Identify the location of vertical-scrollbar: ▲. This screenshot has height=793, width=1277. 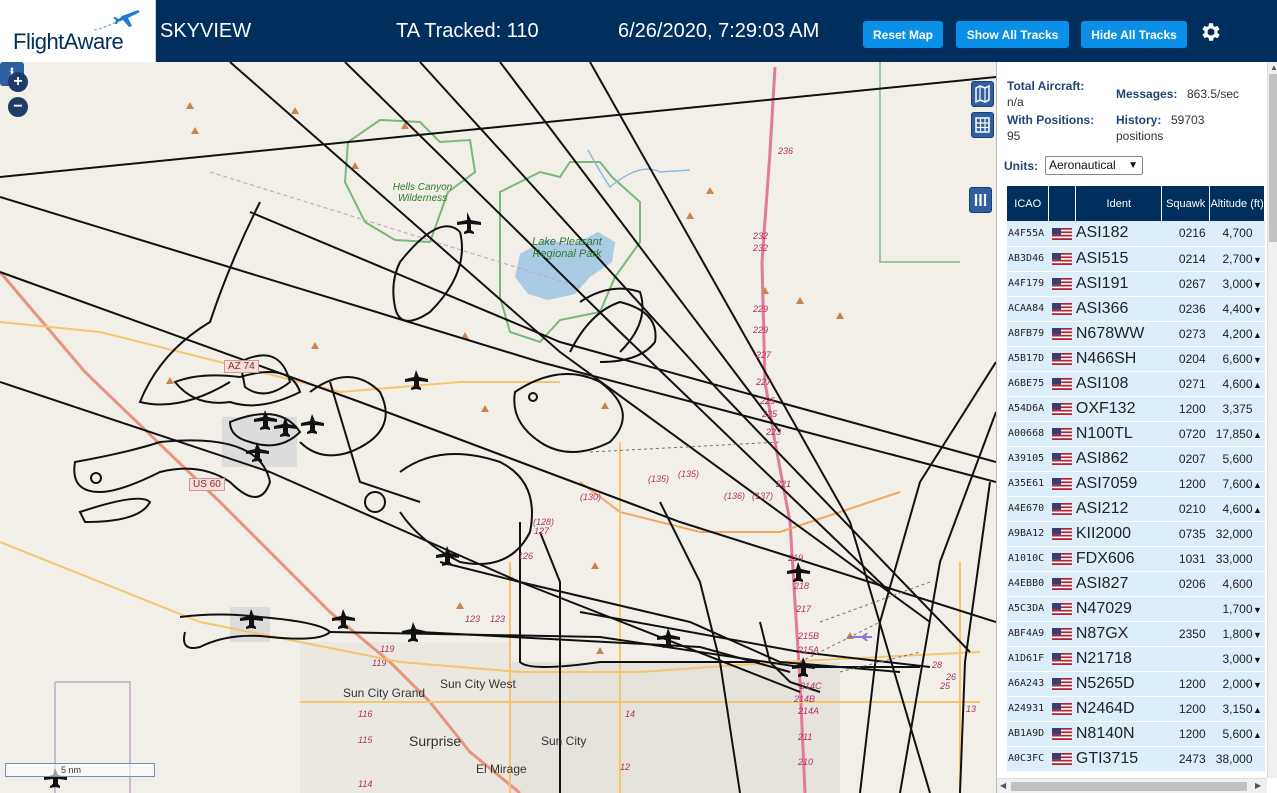
(1272, 420).